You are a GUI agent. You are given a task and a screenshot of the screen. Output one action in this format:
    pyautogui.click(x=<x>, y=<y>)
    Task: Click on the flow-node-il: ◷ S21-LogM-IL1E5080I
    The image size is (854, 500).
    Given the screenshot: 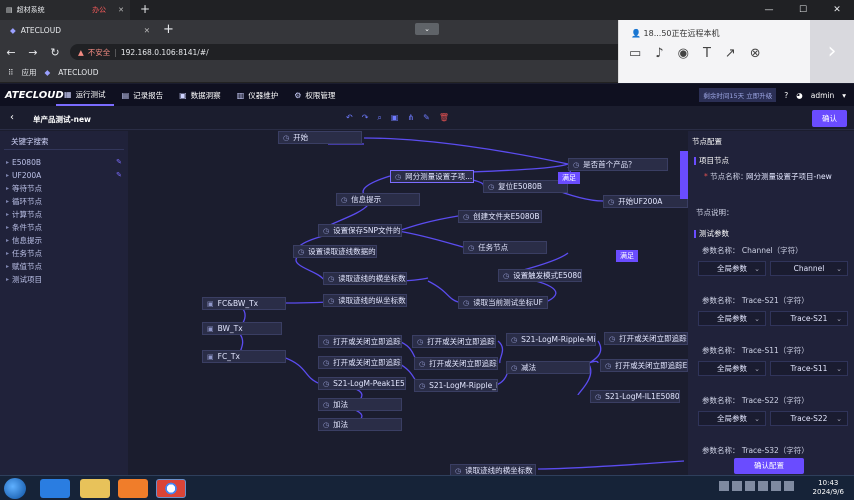 What is the action you would take?
    pyautogui.click(x=635, y=396)
    